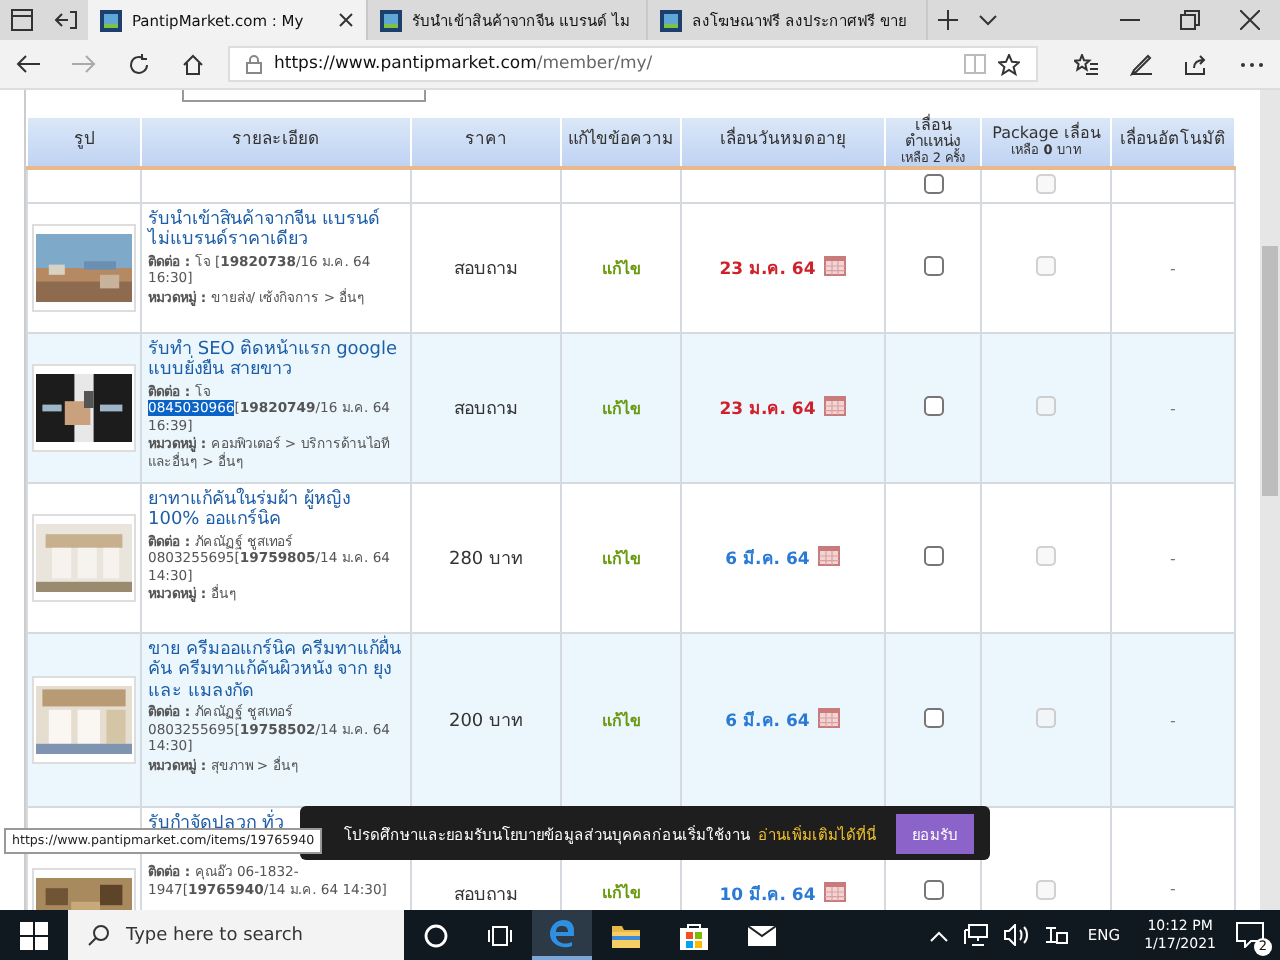  I want to click on tab-list-icon, so click(22, 20).